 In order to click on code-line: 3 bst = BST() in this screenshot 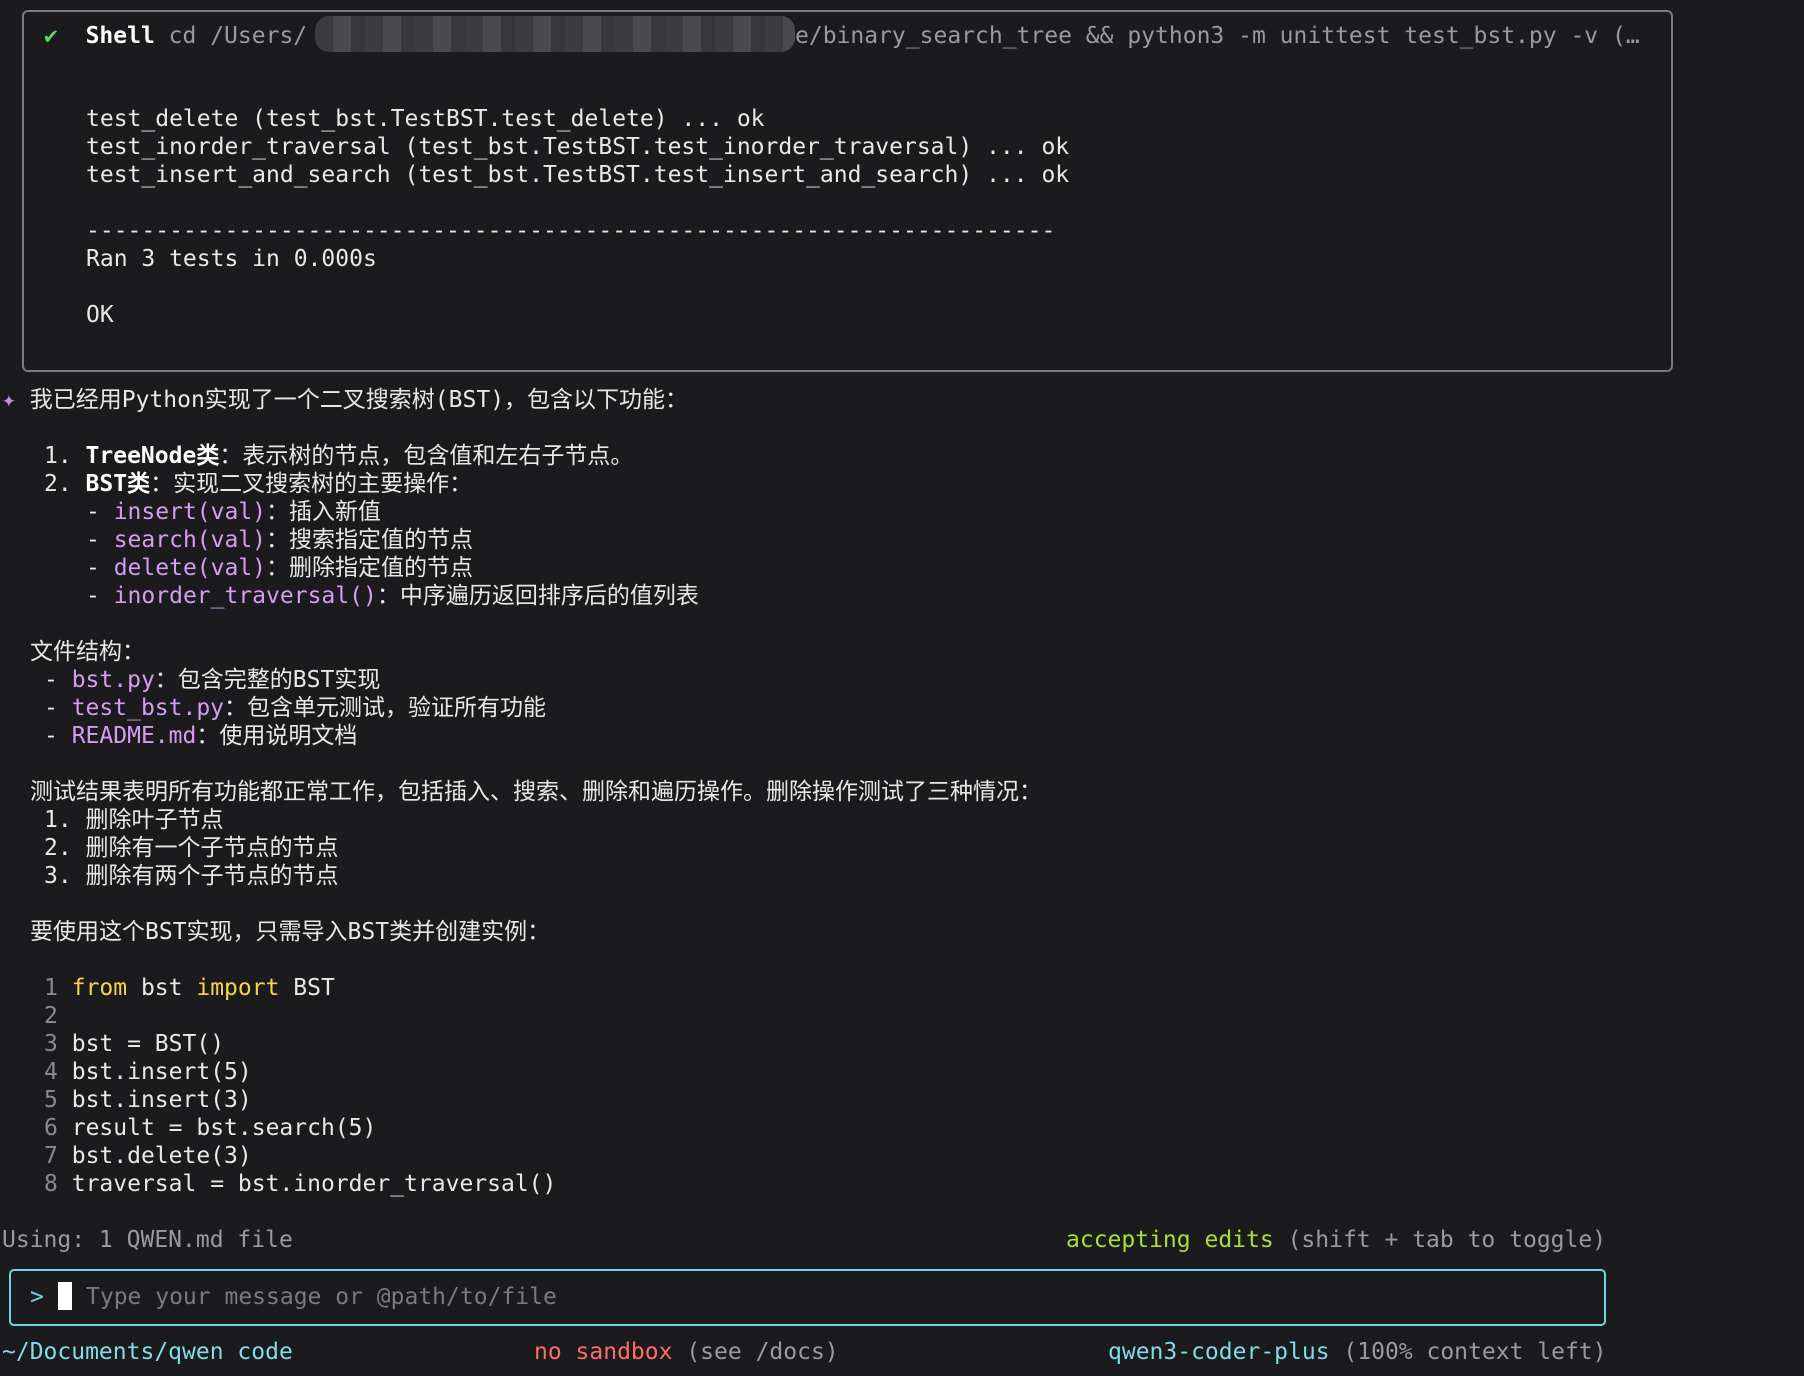, I will do `click(134, 1044)`.